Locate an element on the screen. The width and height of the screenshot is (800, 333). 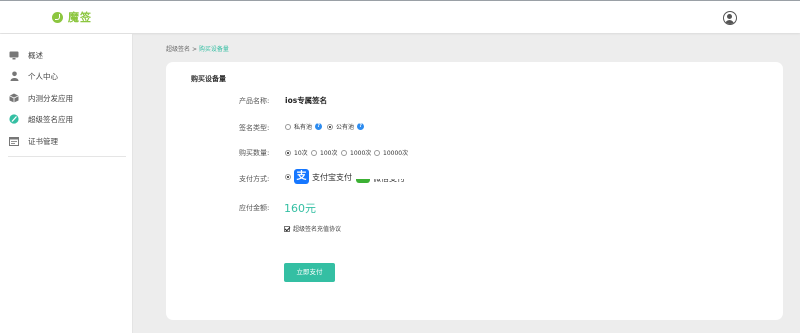
brand-name: 魔签 is located at coordinates (80, 17).